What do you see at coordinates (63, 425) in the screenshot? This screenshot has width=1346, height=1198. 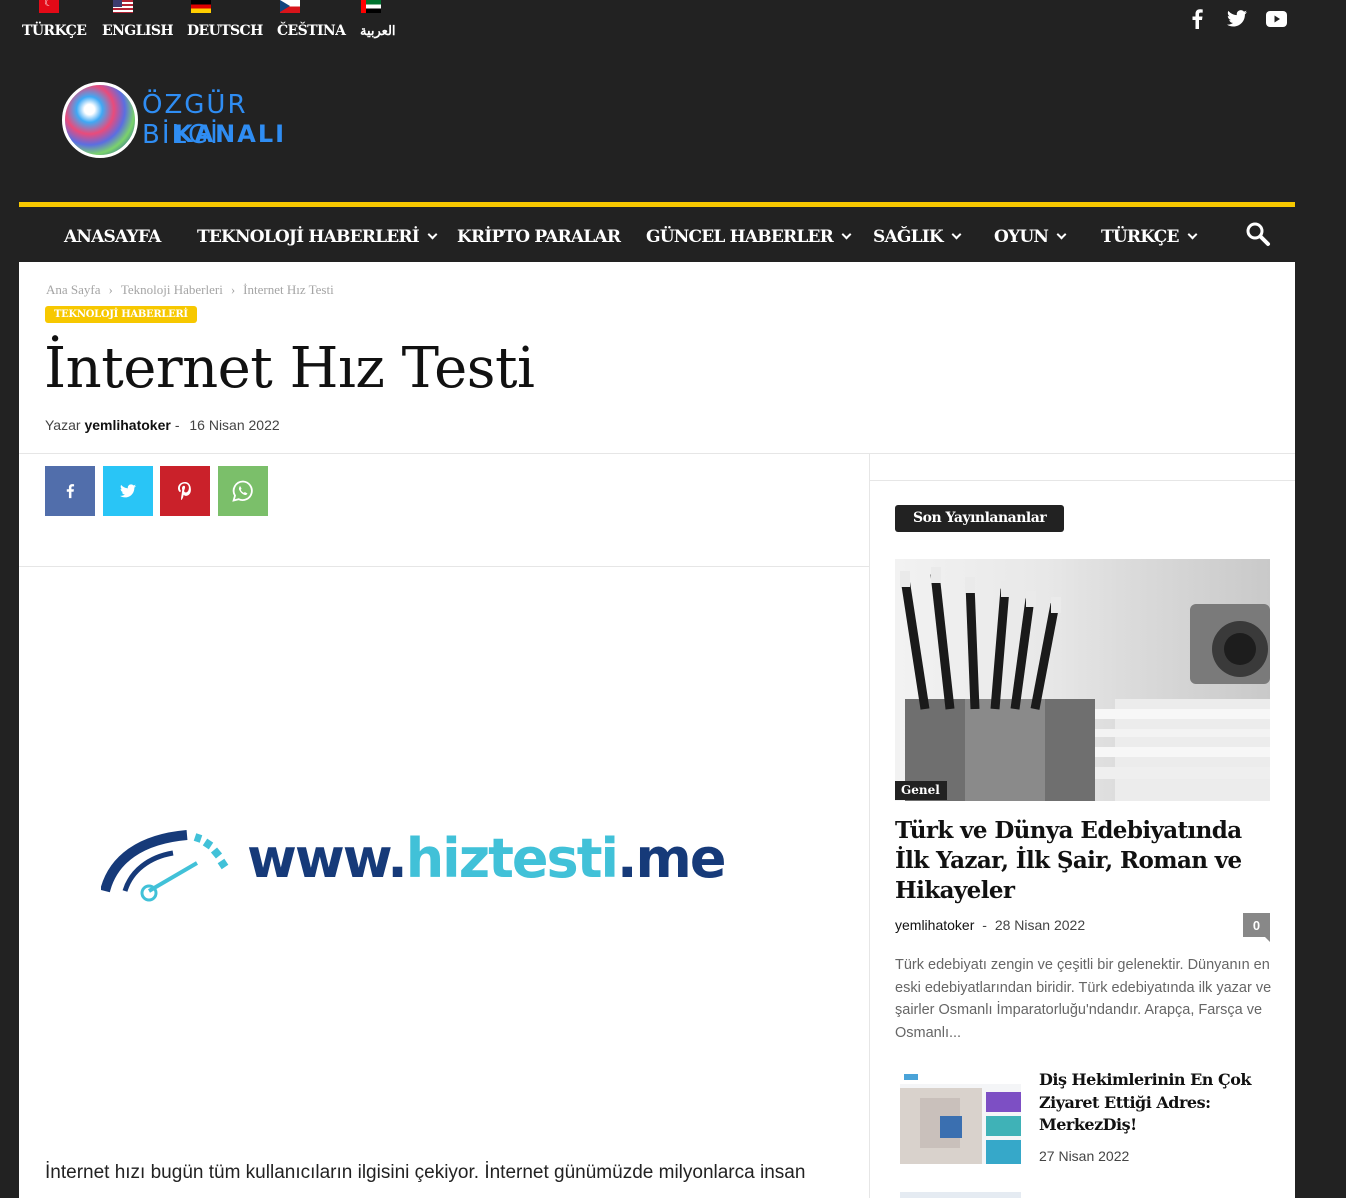 I see `author-prefix: Yazar` at bounding box center [63, 425].